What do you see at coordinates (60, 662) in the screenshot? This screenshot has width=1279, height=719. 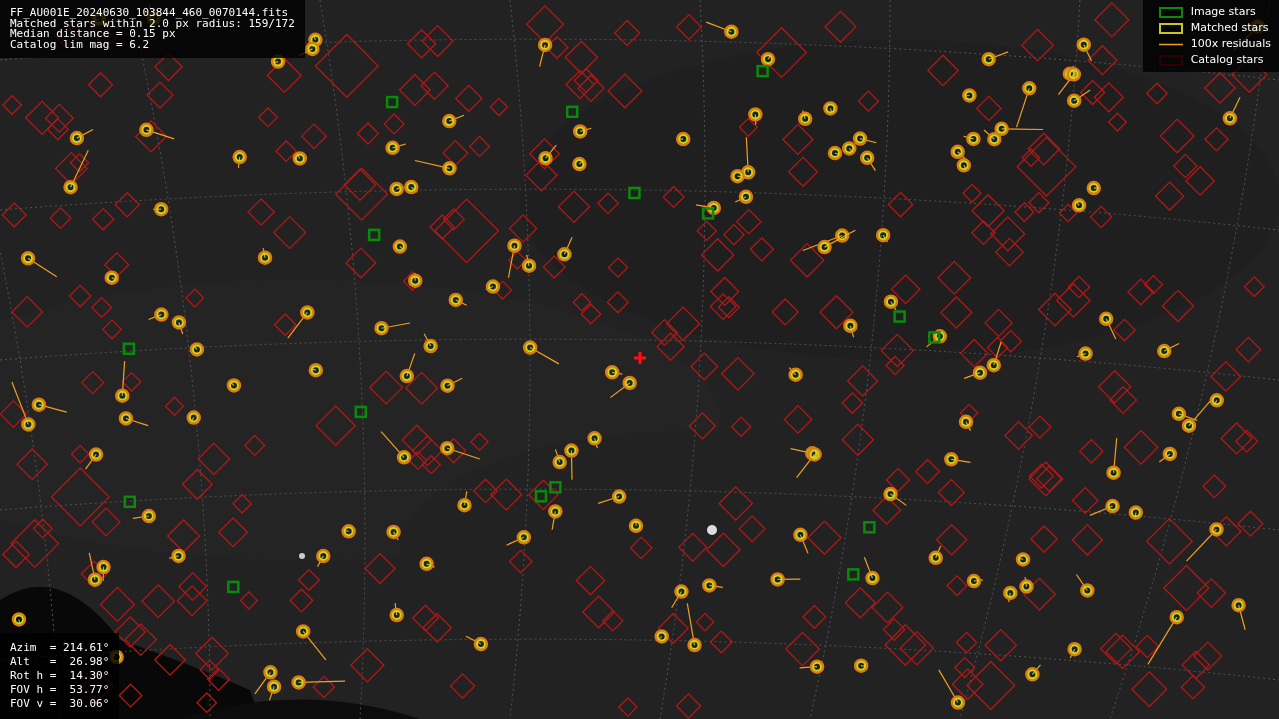 I see `orientation-text: Alt = 26.98°` at bounding box center [60, 662].